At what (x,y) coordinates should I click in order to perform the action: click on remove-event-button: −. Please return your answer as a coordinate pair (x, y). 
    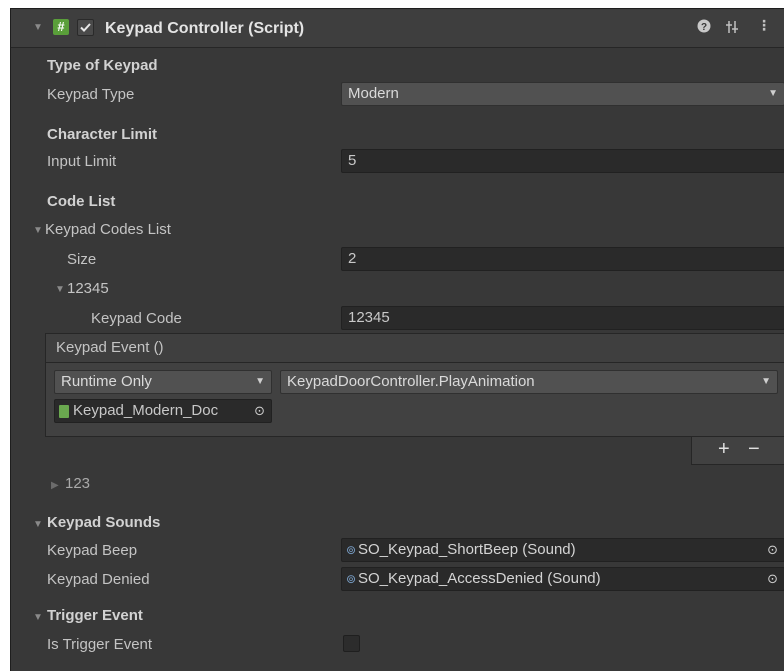
    Looking at the image, I should click on (754, 449).